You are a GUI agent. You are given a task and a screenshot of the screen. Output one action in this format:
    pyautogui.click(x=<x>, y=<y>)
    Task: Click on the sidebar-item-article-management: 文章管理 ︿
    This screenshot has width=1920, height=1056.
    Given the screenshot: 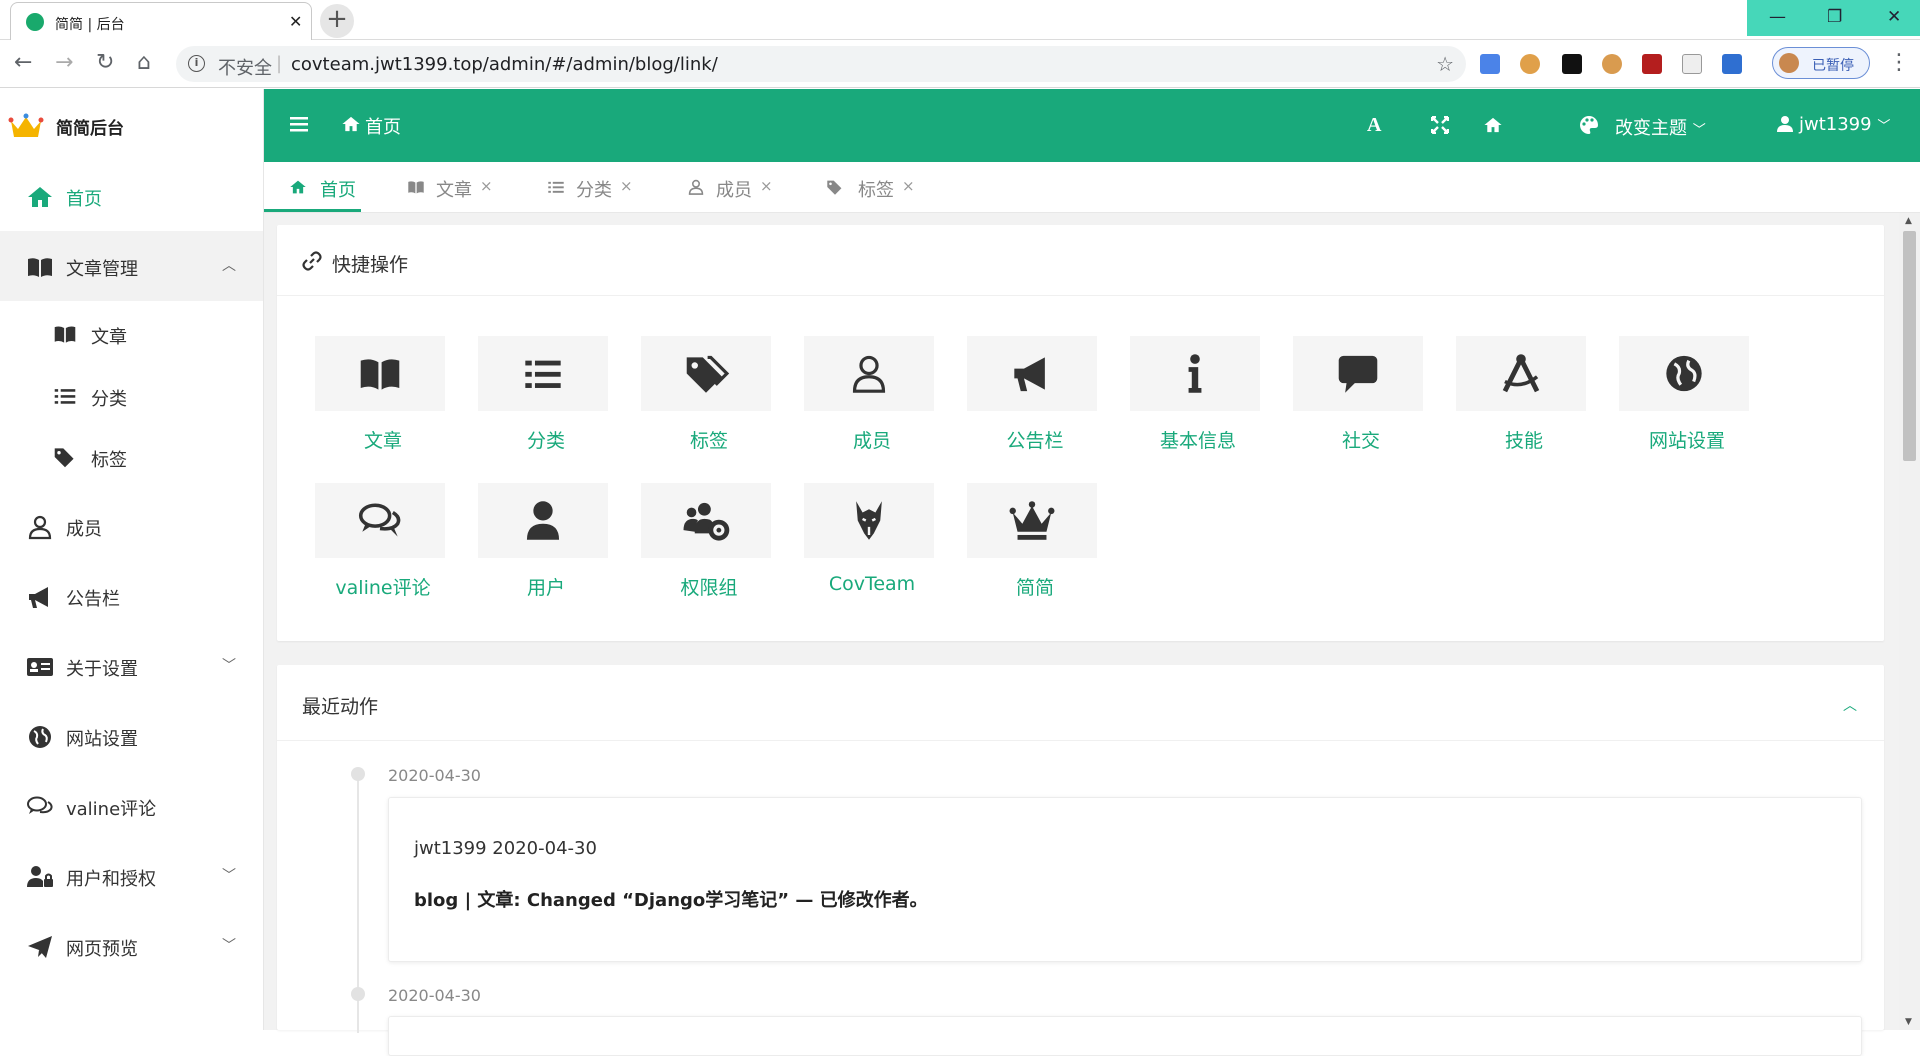 What is the action you would take?
    pyautogui.click(x=131, y=266)
    